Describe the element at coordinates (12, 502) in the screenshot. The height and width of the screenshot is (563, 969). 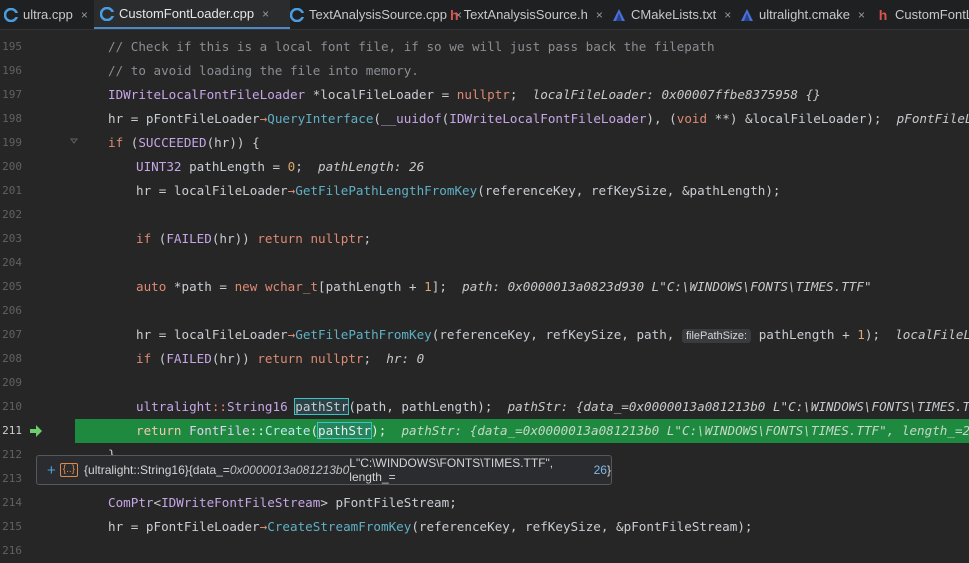
I see `line-number: 214` at that location.